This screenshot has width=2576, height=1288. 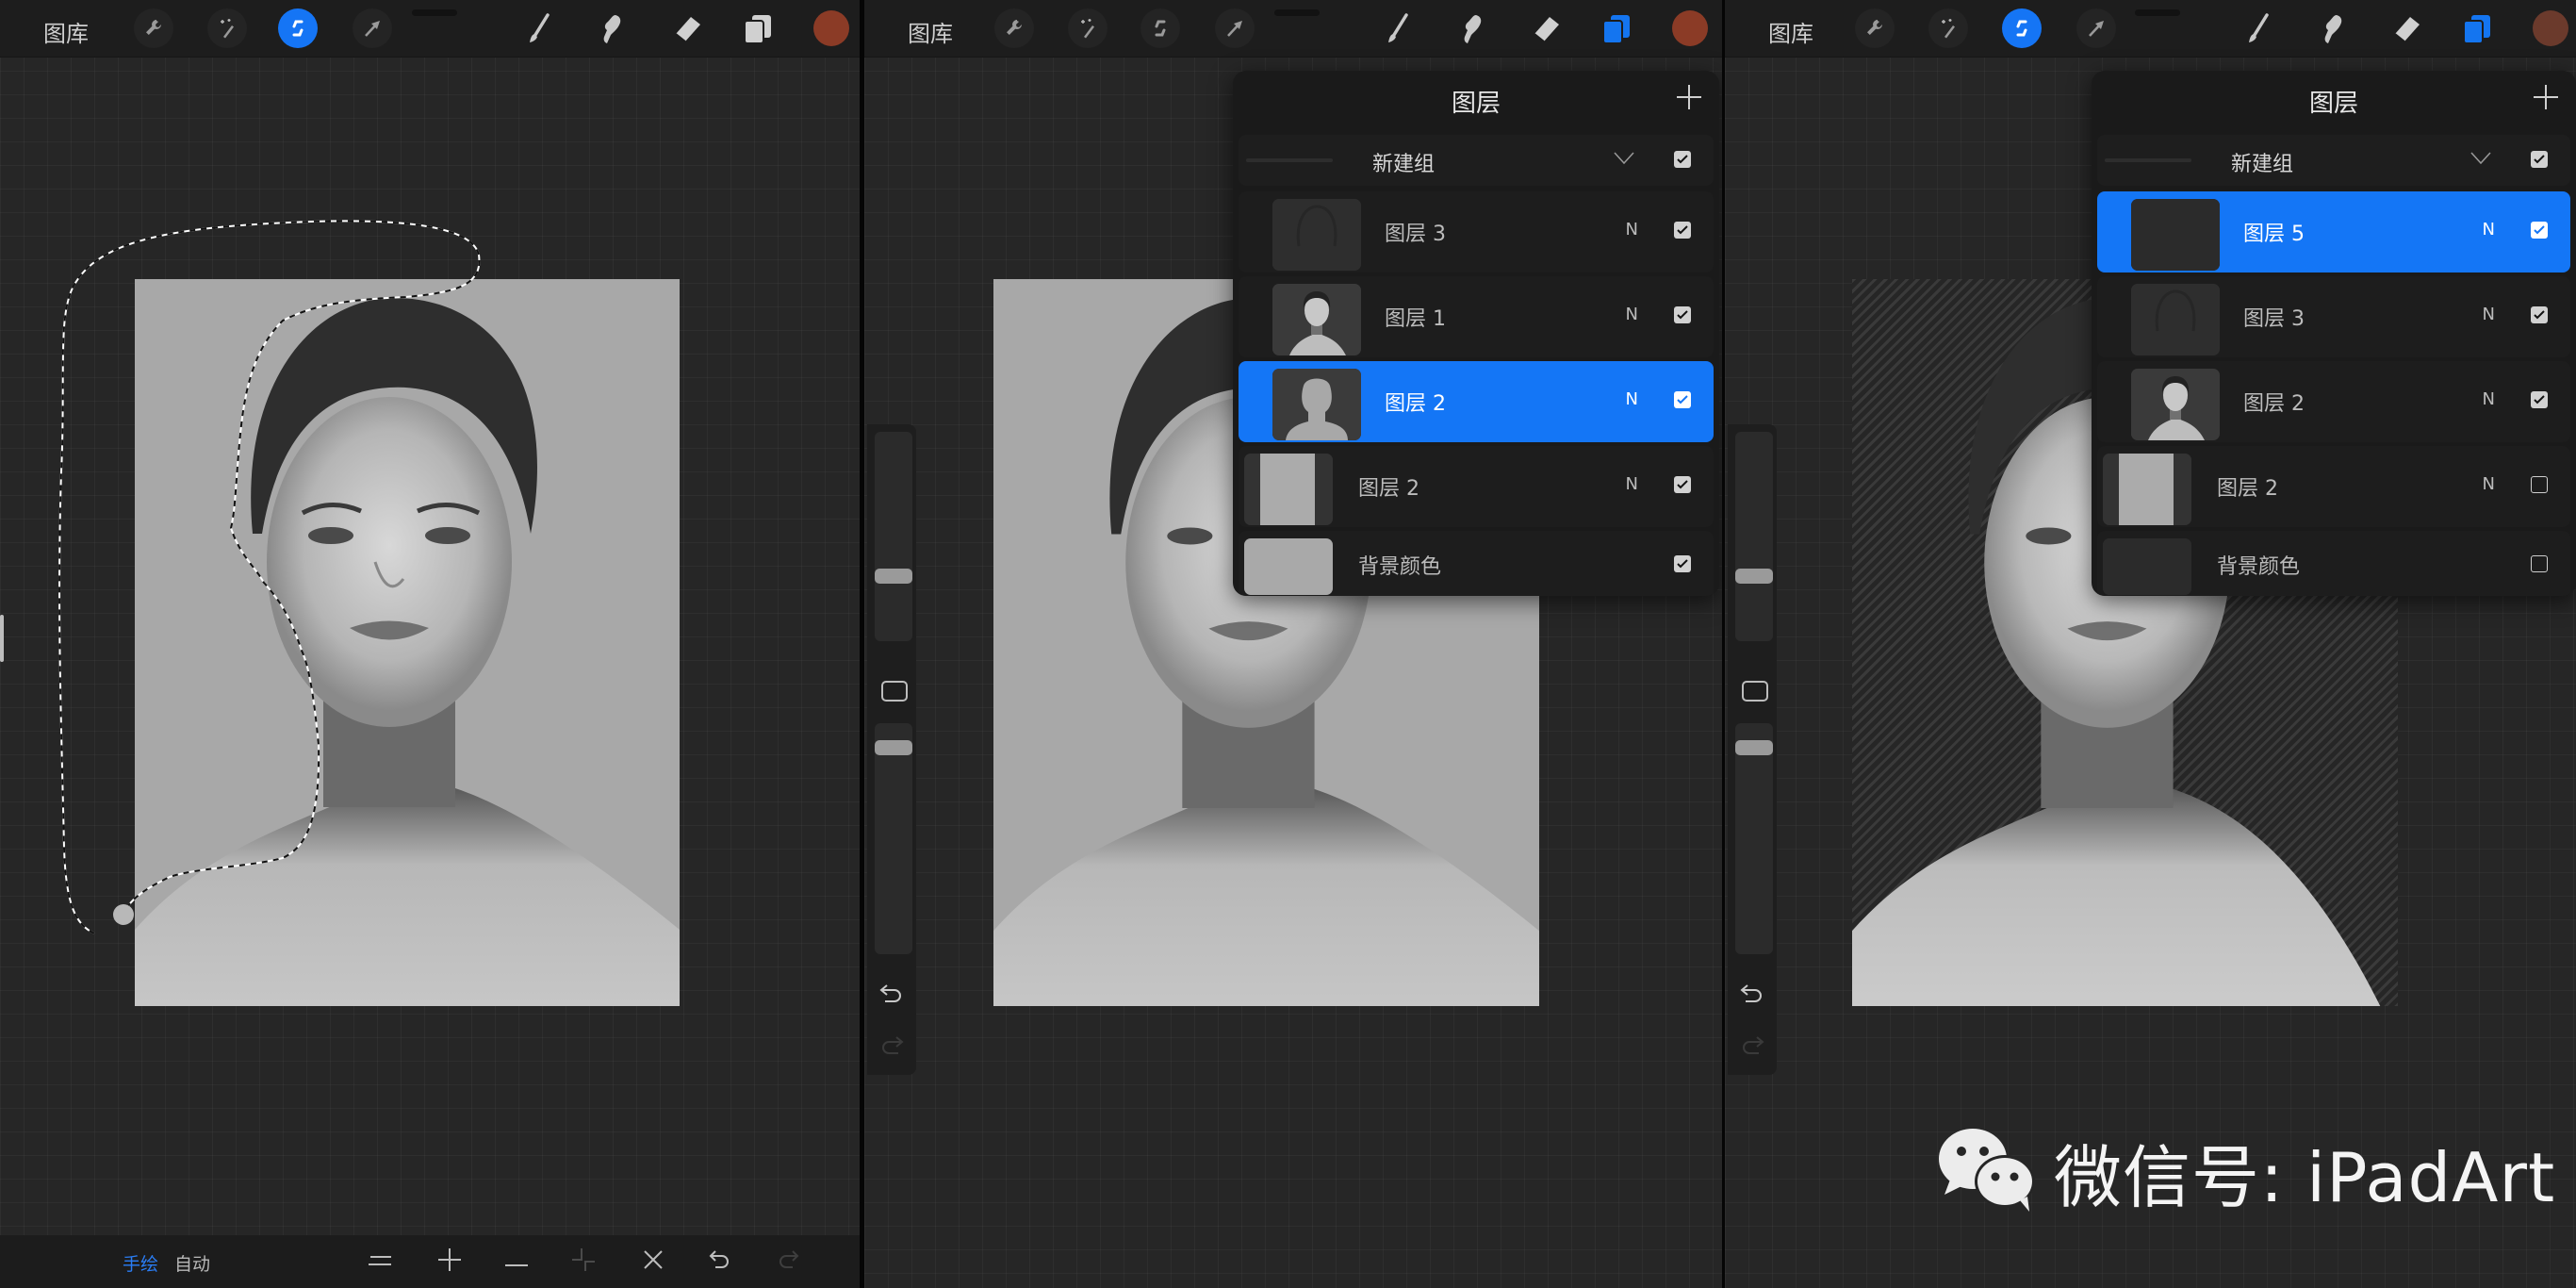 What do you see at coordinates (140, 1263) in the screenshot?
I see `freehand-mode-button: 手绘` at bounding box center [140, 1263].